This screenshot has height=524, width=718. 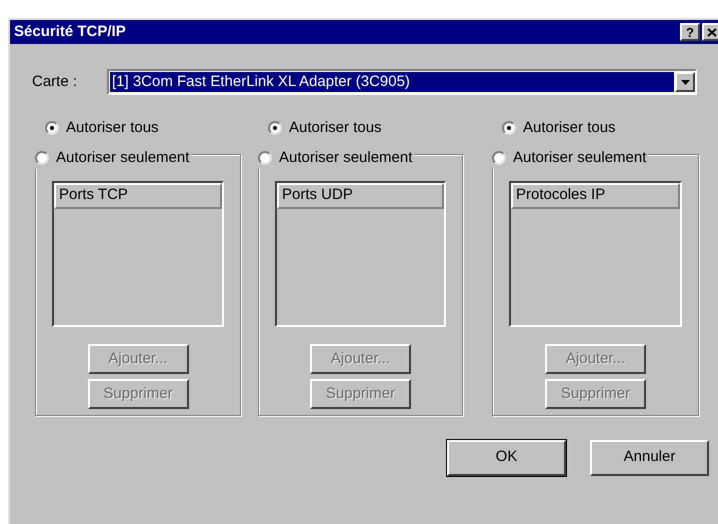 I want to click on list-view: Ports TCP, so click(x=138, y=254).